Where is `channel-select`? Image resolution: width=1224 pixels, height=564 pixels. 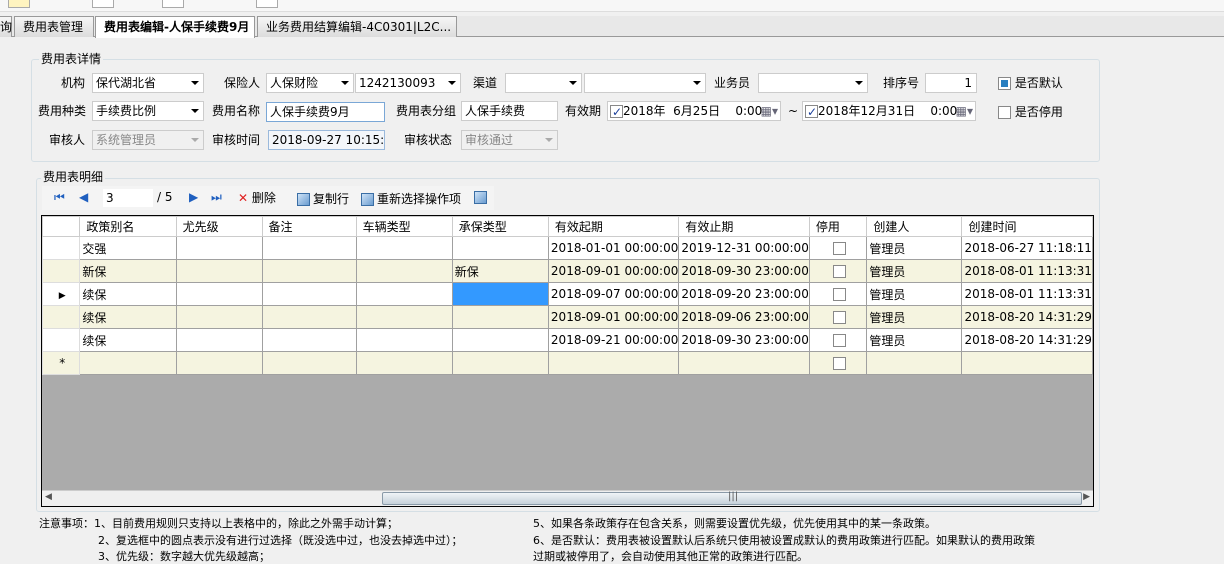
channel-select is located at coordinates (543, 83).